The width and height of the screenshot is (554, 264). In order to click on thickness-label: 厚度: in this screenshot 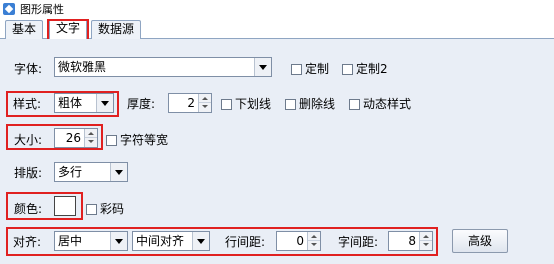, I will do `click(141, 104)`.